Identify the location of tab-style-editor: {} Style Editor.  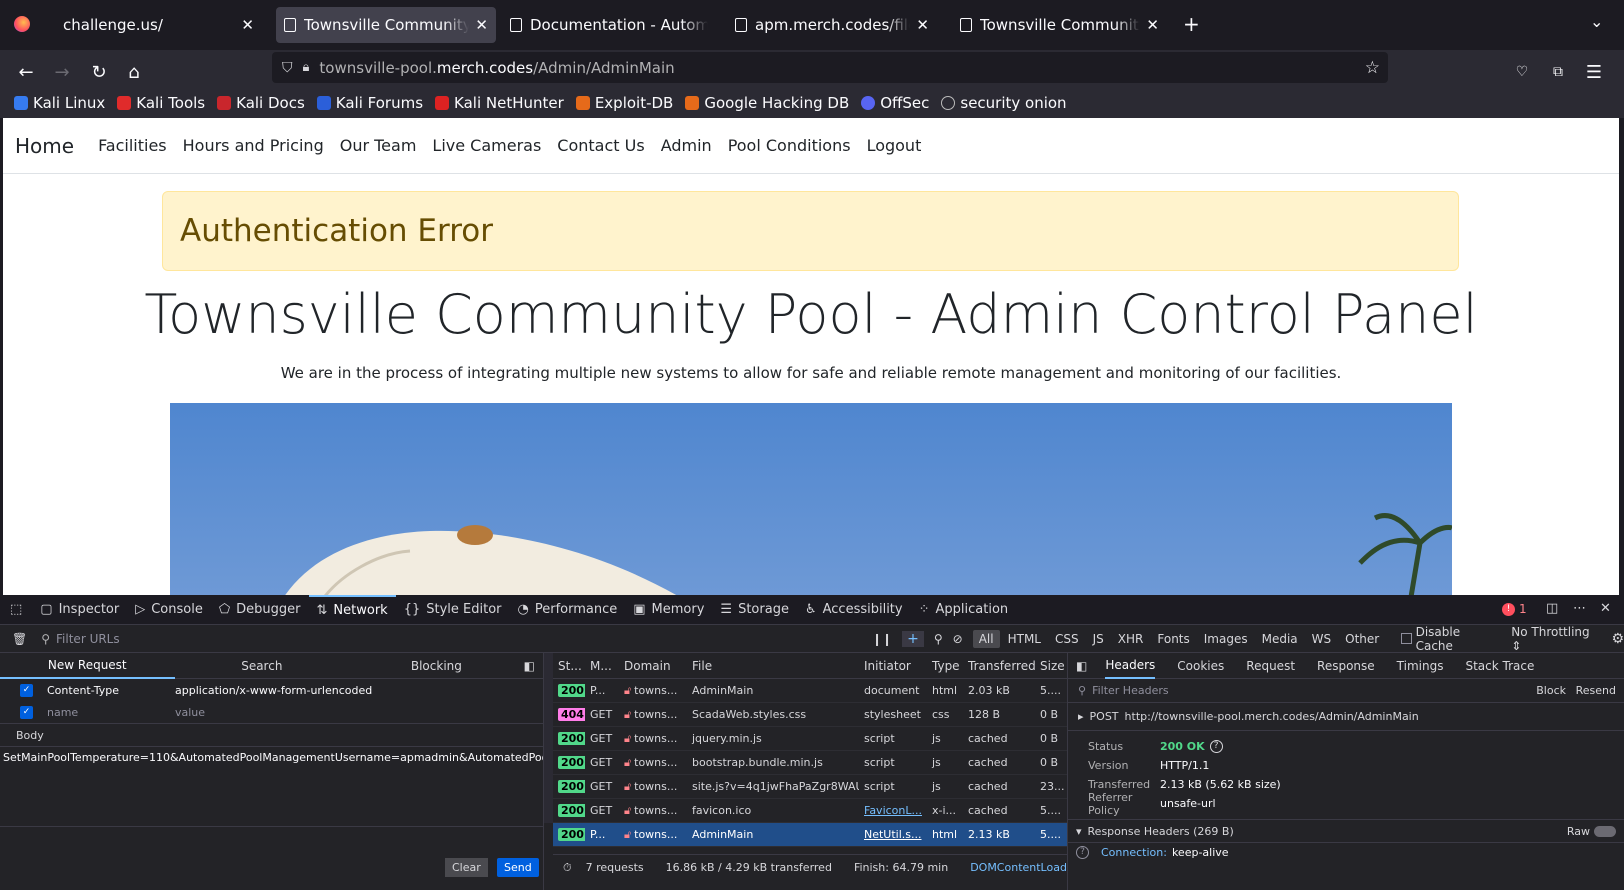
(453, 610).